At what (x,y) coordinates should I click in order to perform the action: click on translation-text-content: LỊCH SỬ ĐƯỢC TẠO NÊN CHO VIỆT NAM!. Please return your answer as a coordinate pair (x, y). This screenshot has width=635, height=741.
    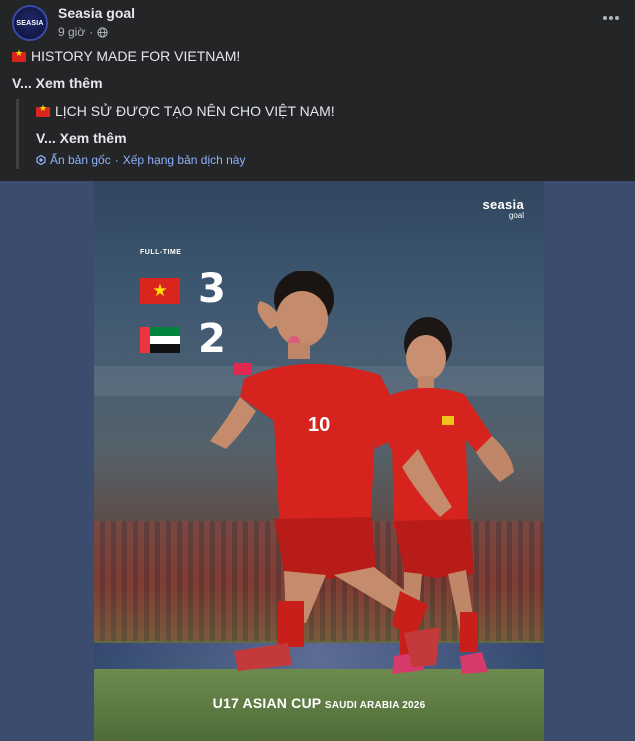
    Looking at the image, I should click on (195, 111).